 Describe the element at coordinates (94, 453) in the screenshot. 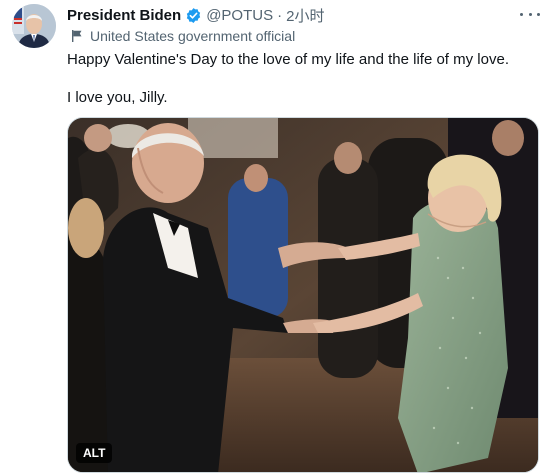

I see `alt-text-badge: ALT` at that location.